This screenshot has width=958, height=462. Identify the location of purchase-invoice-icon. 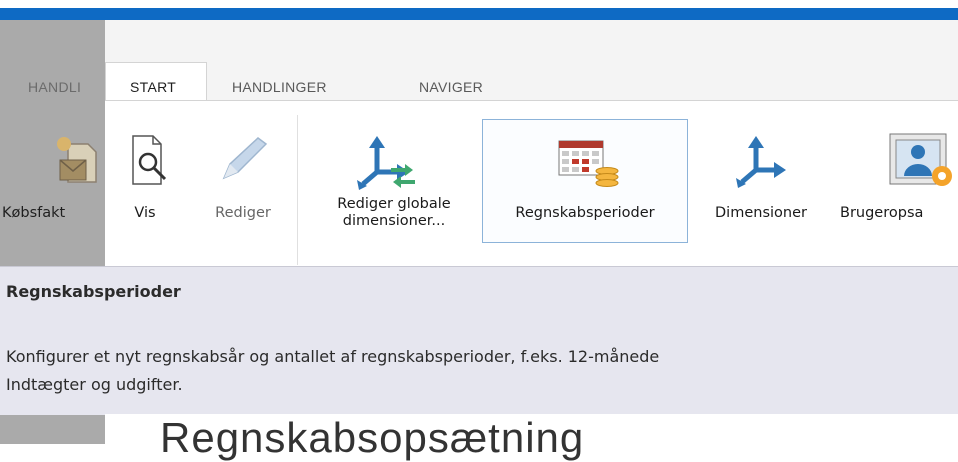
(77, 160).